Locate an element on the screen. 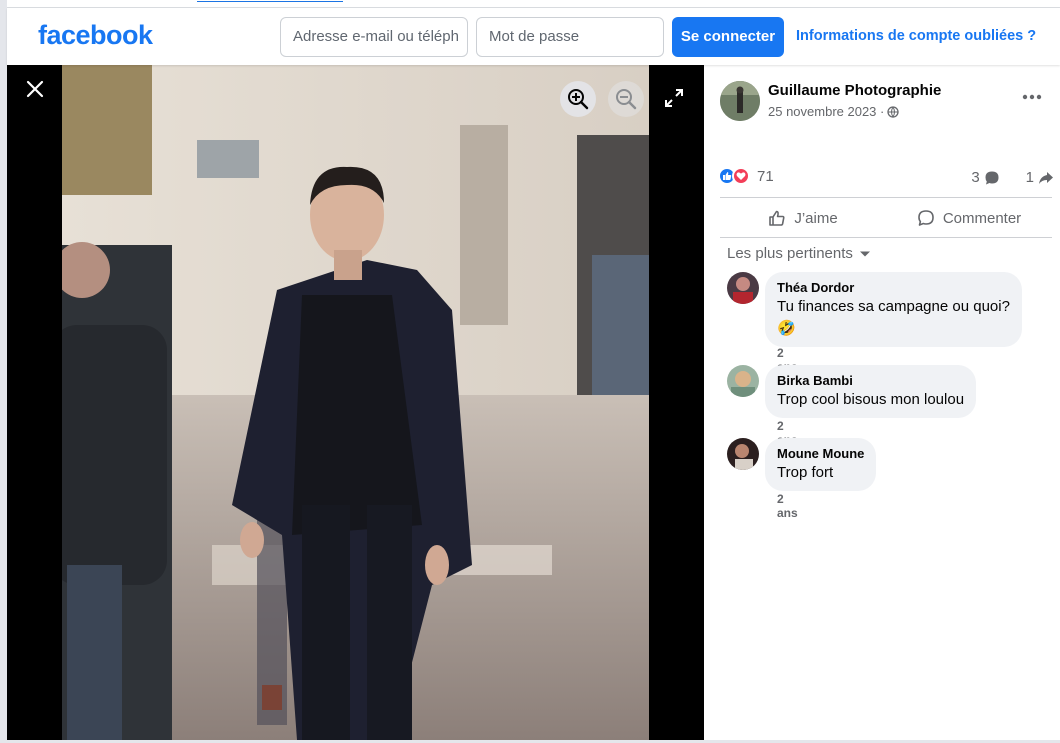 The width and height of the screenshot is (1060, 743). close-viewer-button is located at coordinates (35, 89).